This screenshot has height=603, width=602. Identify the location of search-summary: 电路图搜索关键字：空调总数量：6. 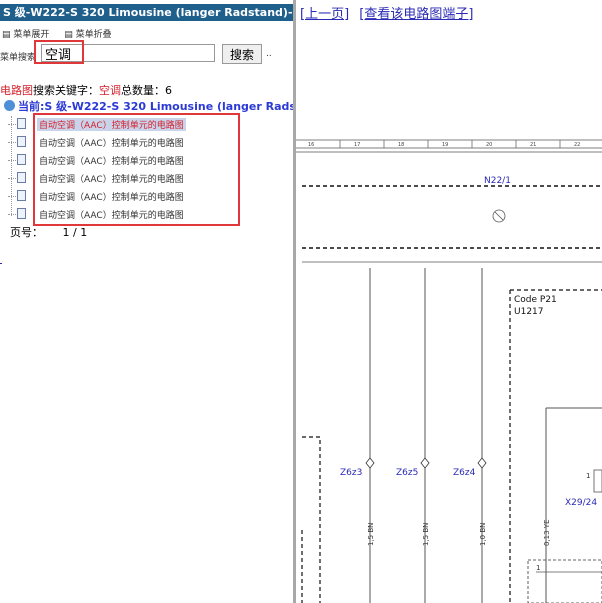
(86, 90).